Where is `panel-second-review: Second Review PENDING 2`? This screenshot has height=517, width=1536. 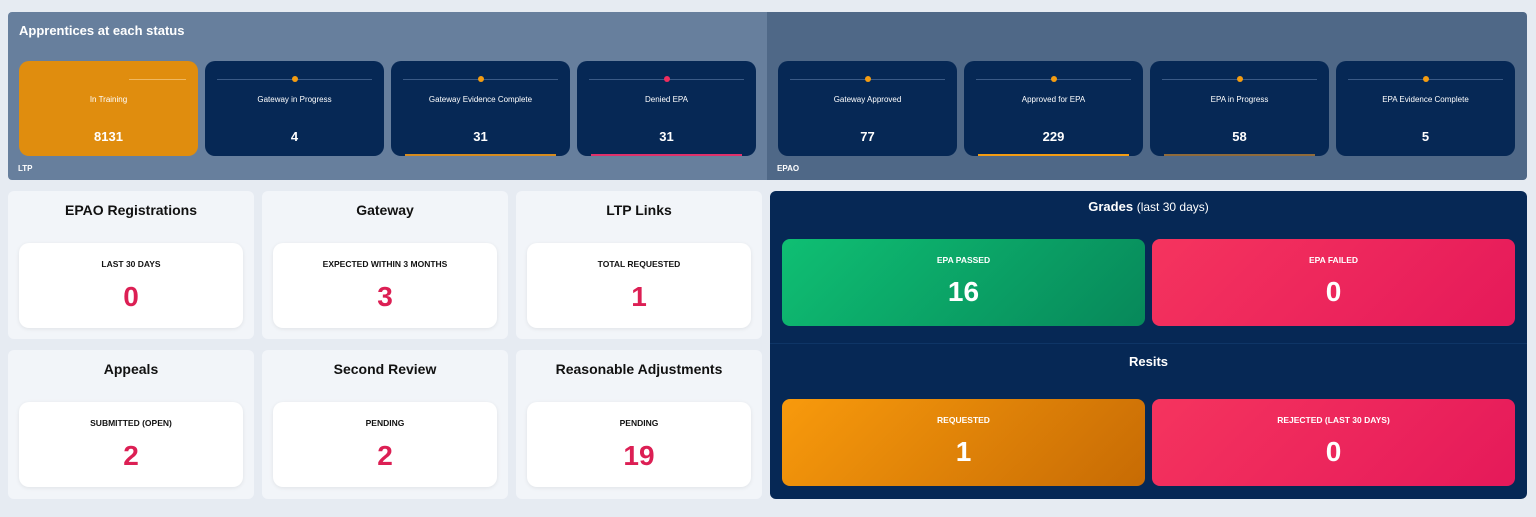
panel-second-review: Second Review PENDING 2 is located at coordinates (385, 424).